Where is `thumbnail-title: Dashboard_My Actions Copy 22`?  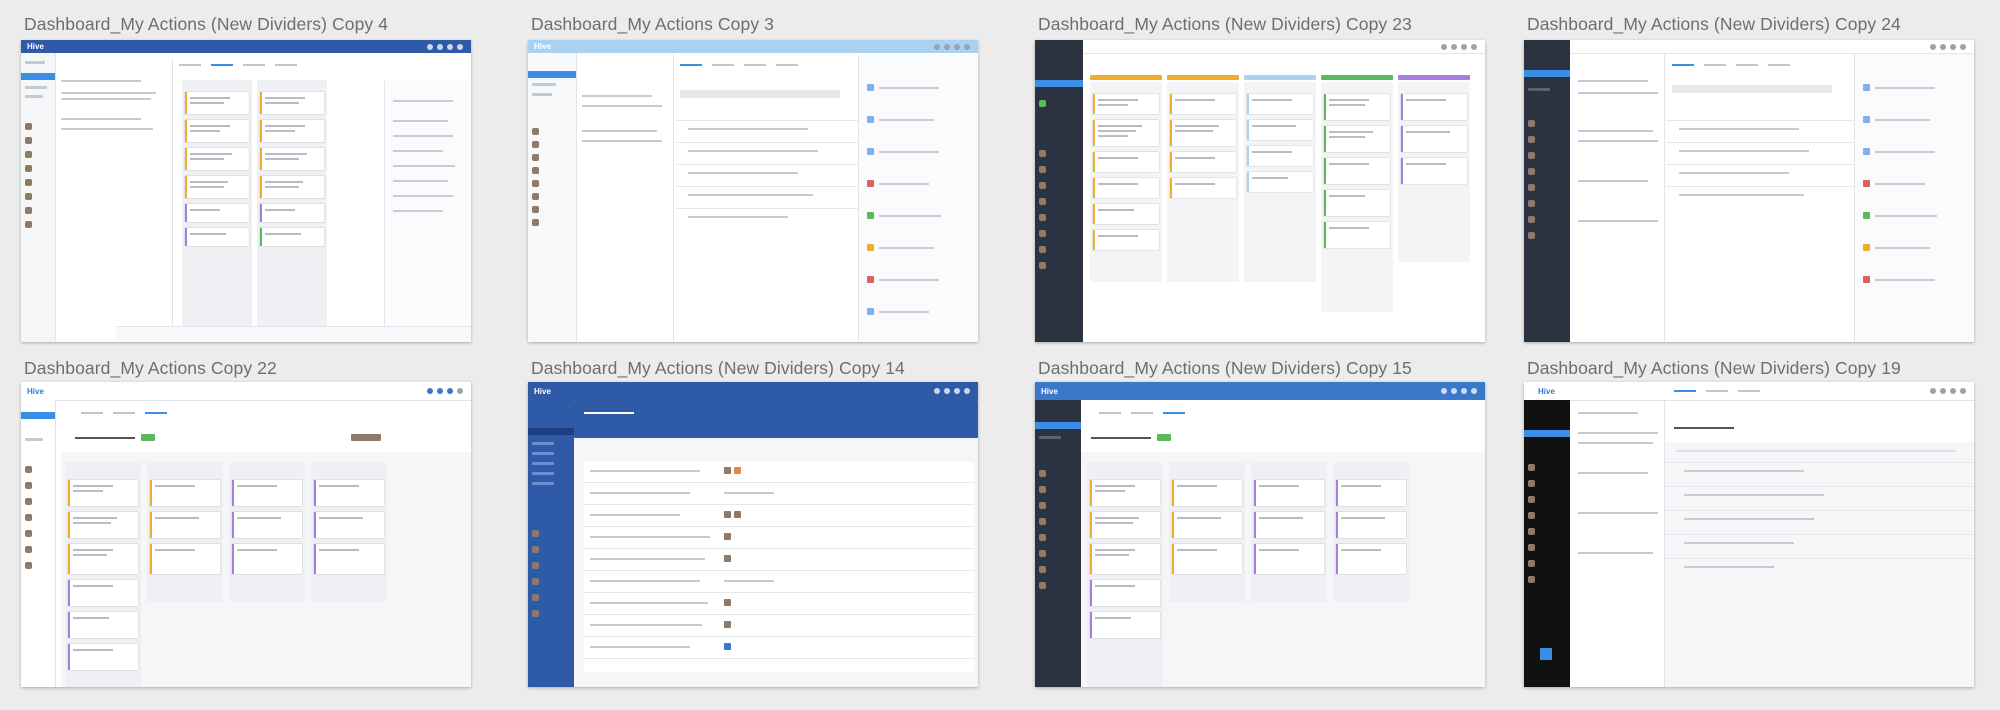
thumbnail-title: Dashboard_My Actions Copy 22 is located at coordinates (150, 368).